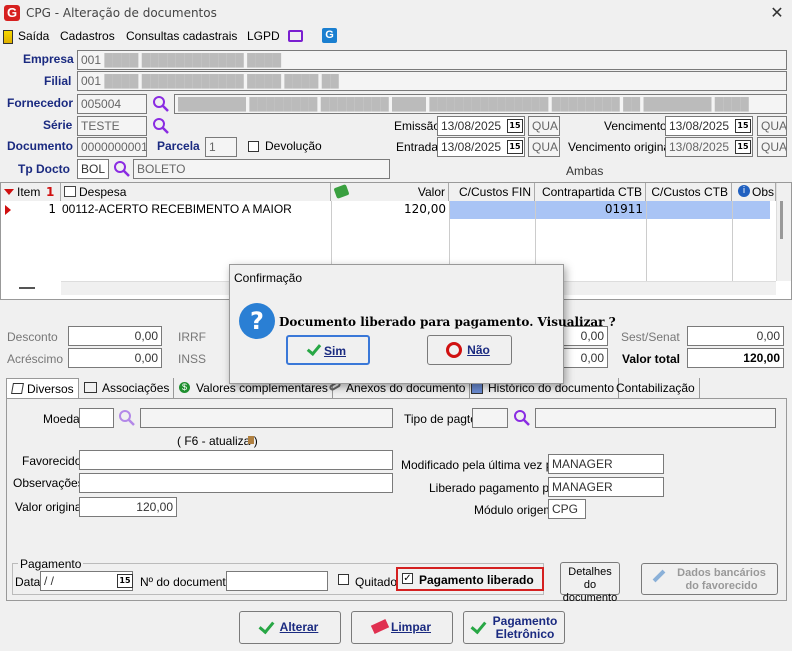 This screenshot has width=792, height=651. Describe the element at coordinates (51, 564) in the screenshot. I see `pagamento-group-label: Pagamento` at that location.